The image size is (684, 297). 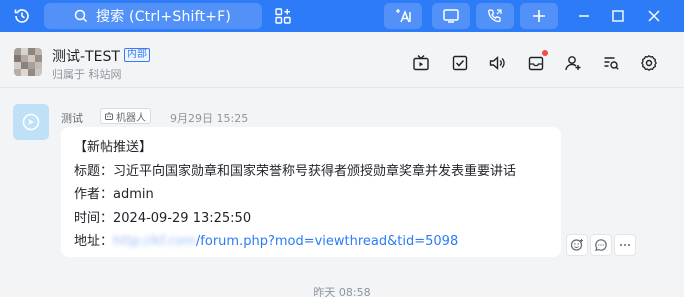 I want to click on search-history-icon, so click(x=611, y=63).